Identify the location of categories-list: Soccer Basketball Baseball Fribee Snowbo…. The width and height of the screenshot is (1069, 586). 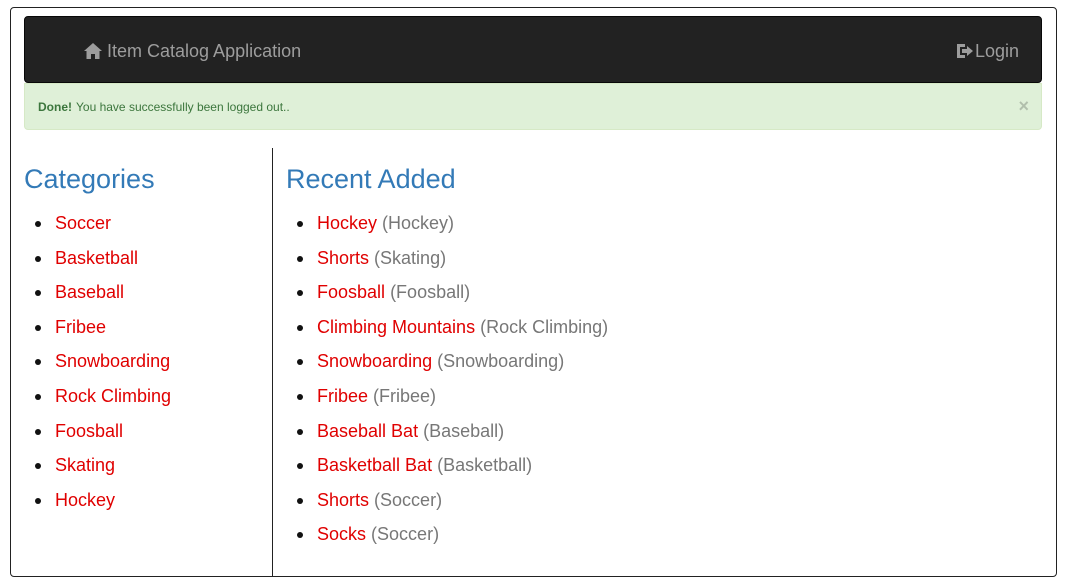
(144, 361).